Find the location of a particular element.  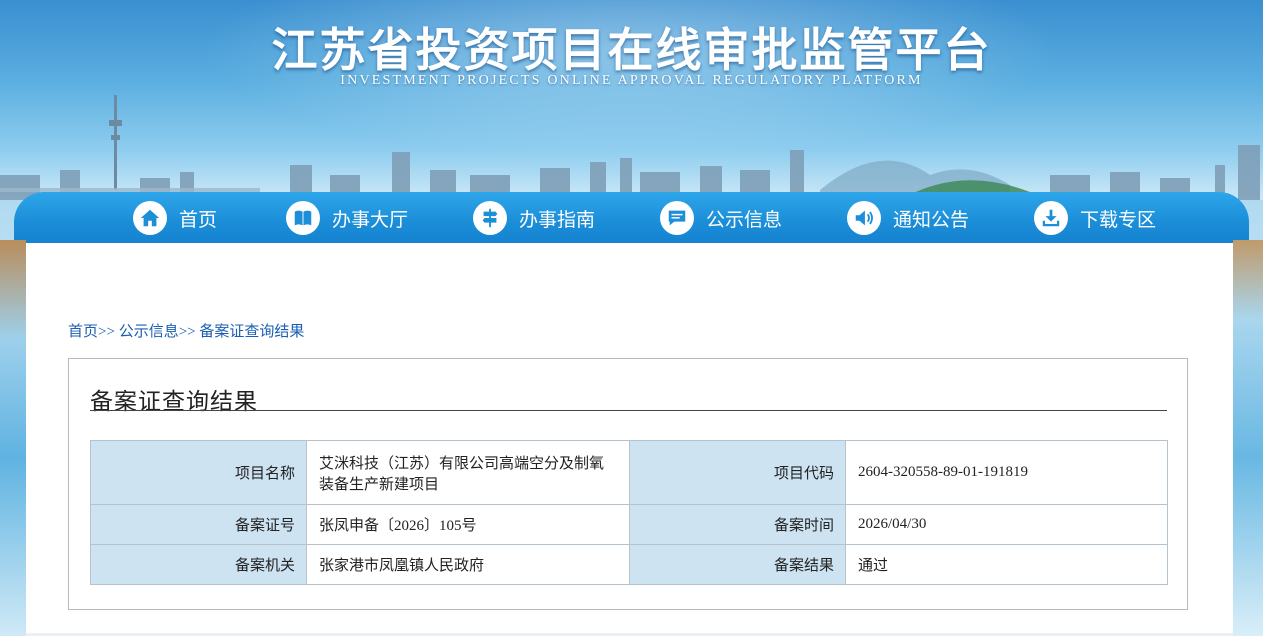

title-divider is located at coordinates (628, 410).